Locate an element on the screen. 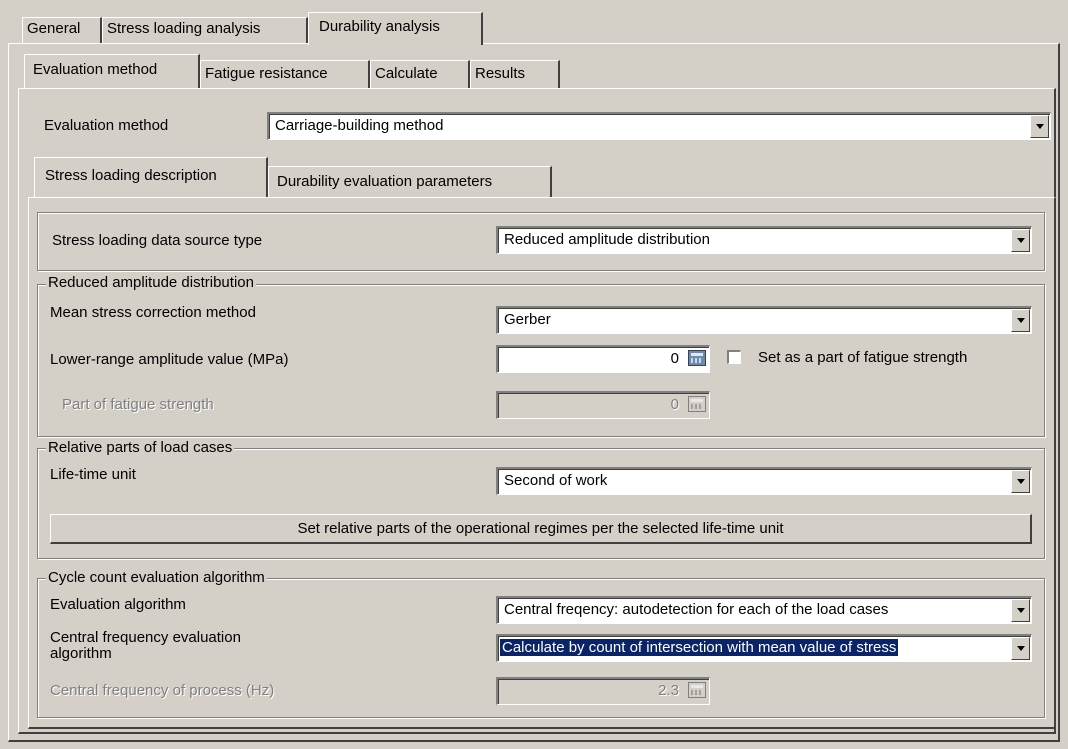 This screenshot has height=749, width=1068. life-time-unit-select: Second of work is located at coordinates (764, 481).